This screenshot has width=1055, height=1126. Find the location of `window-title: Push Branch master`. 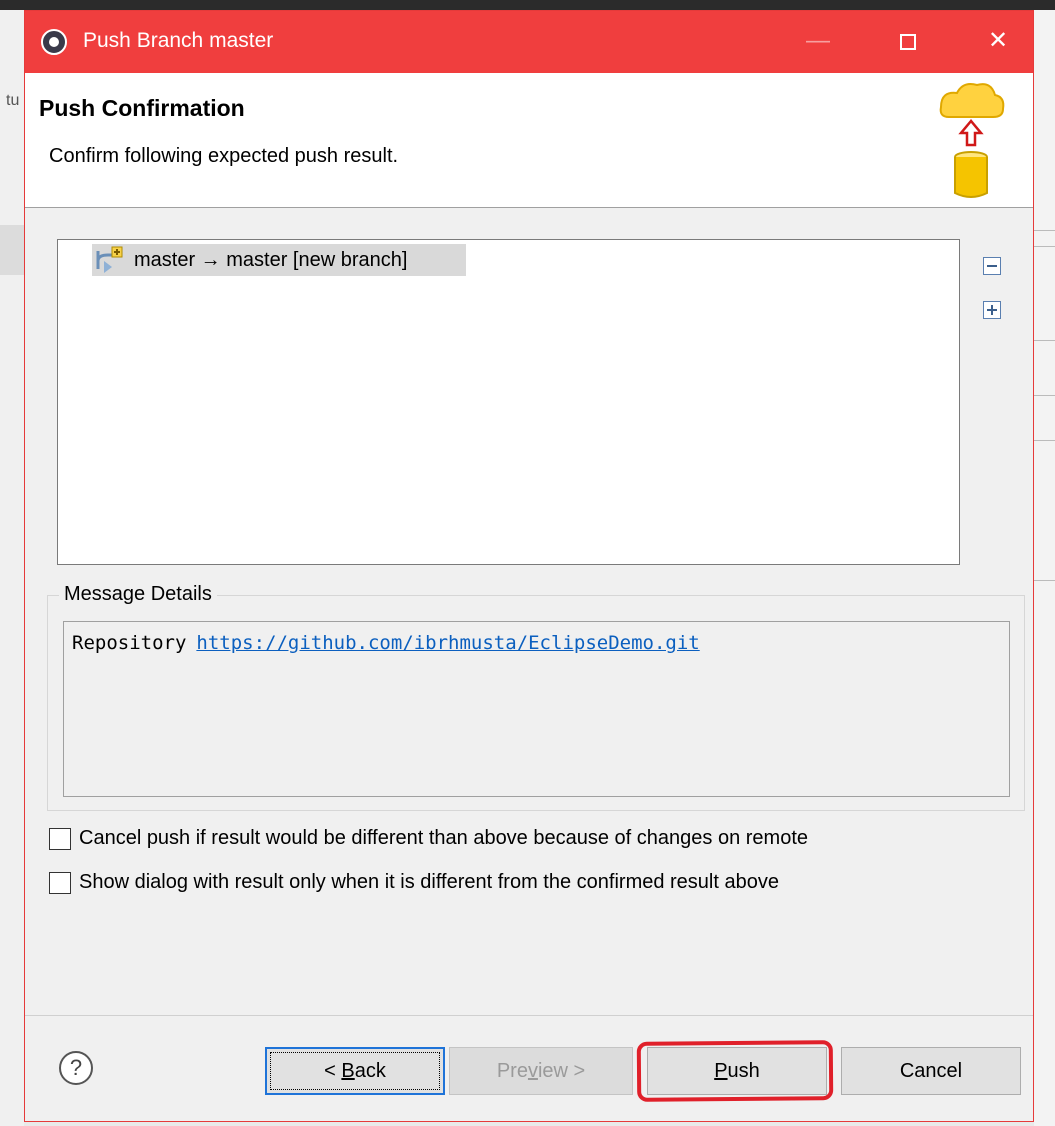

window-title: Push Branch master is located at coordinates (178, 40).